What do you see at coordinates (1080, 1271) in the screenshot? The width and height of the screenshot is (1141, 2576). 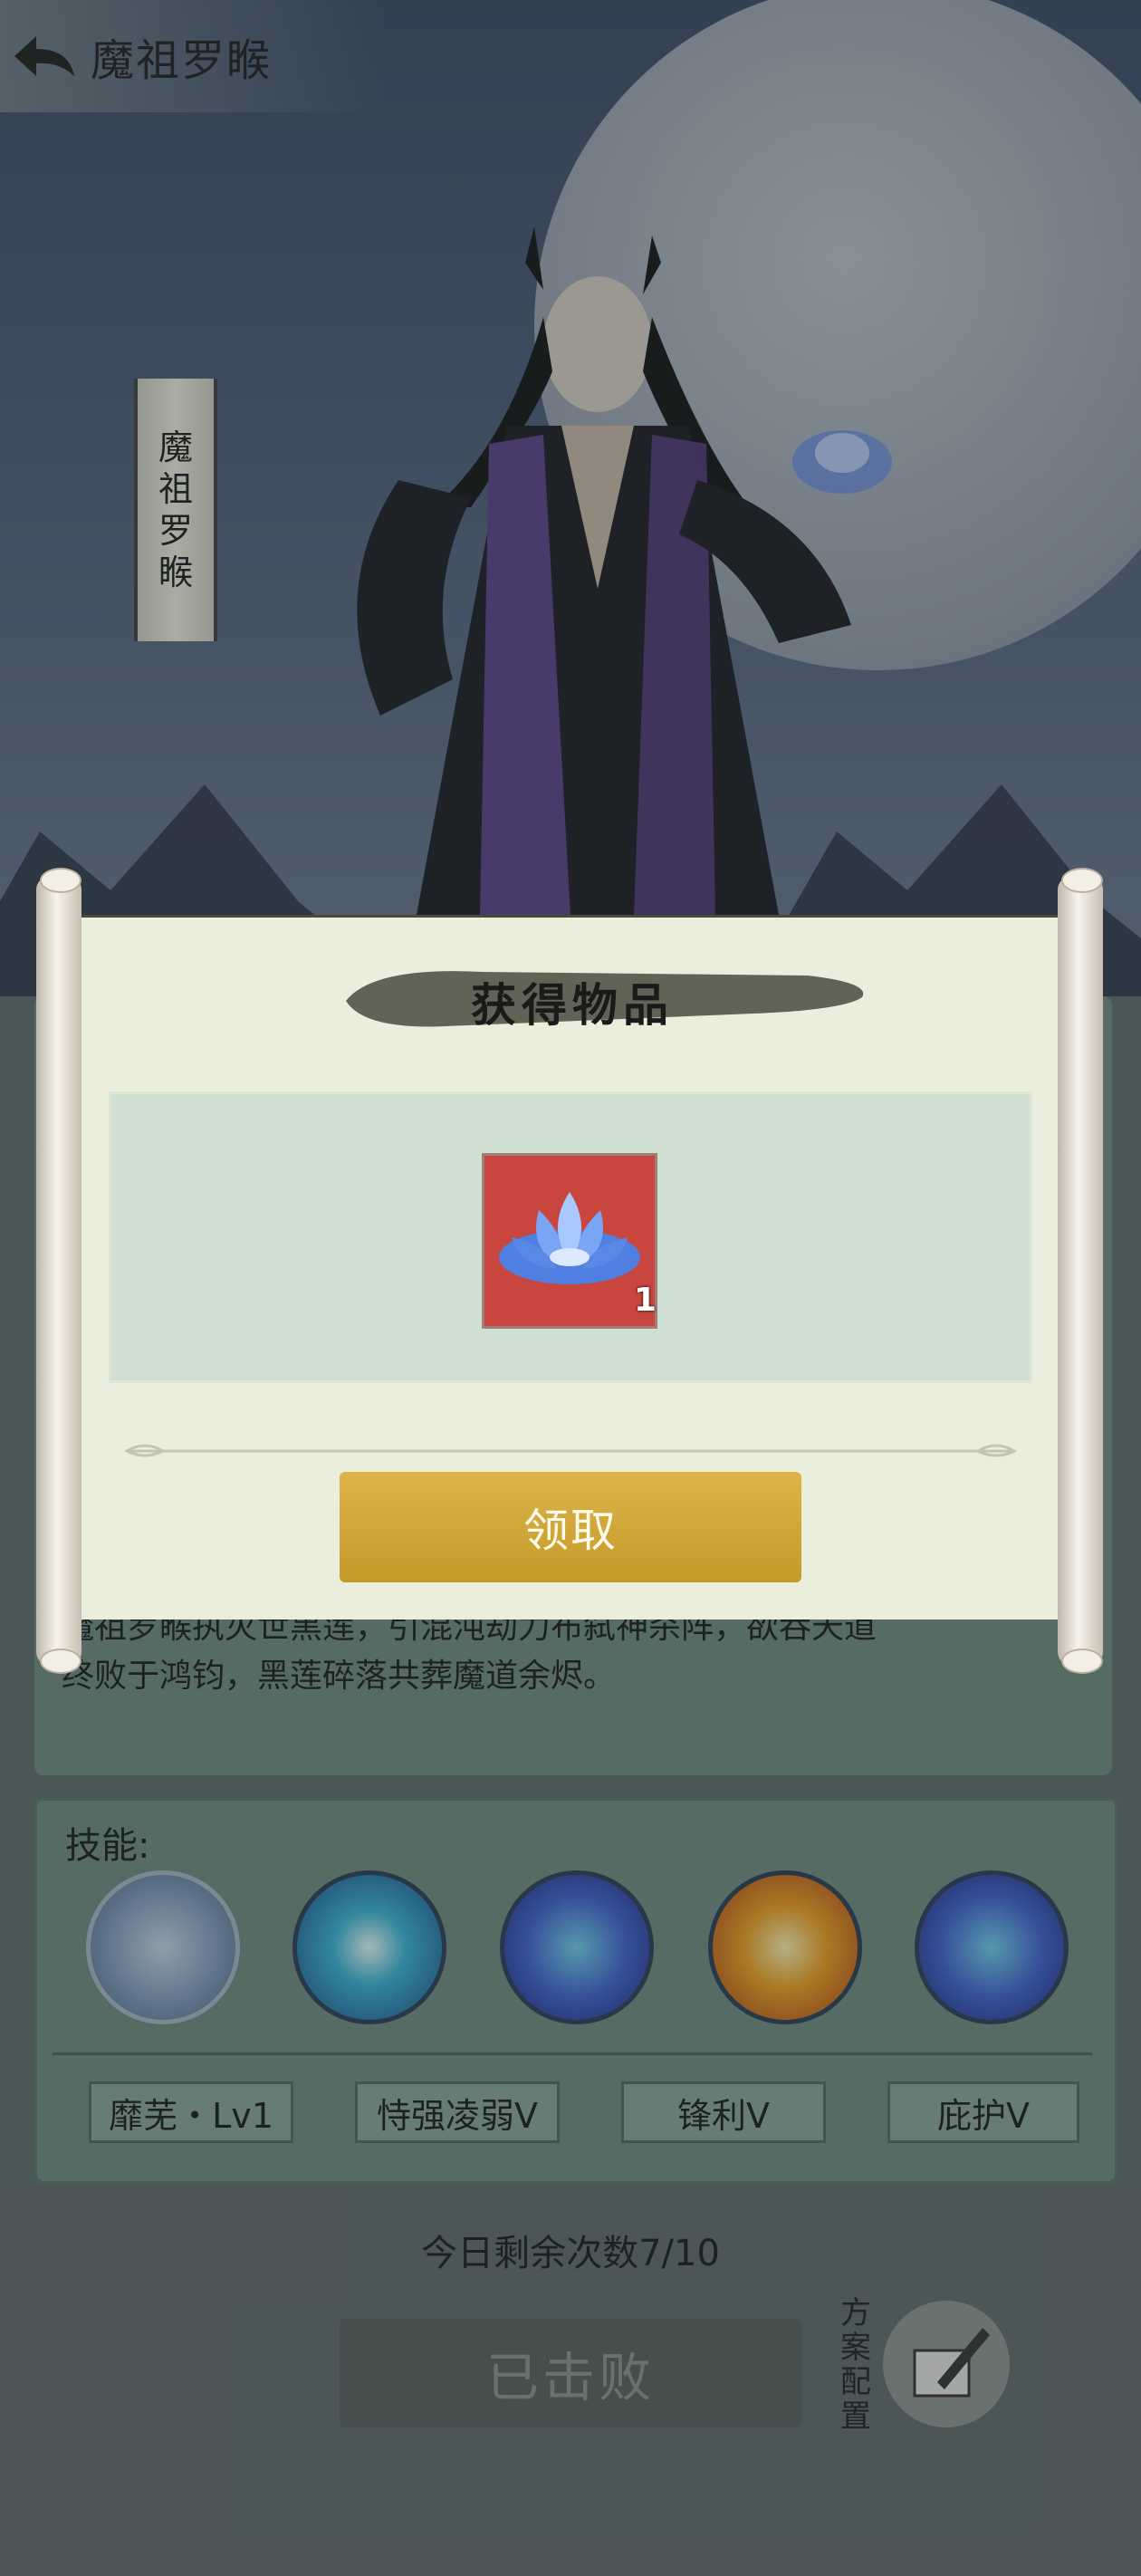 I see `scroll-rod-right` at bounding box center [1080, 1271].